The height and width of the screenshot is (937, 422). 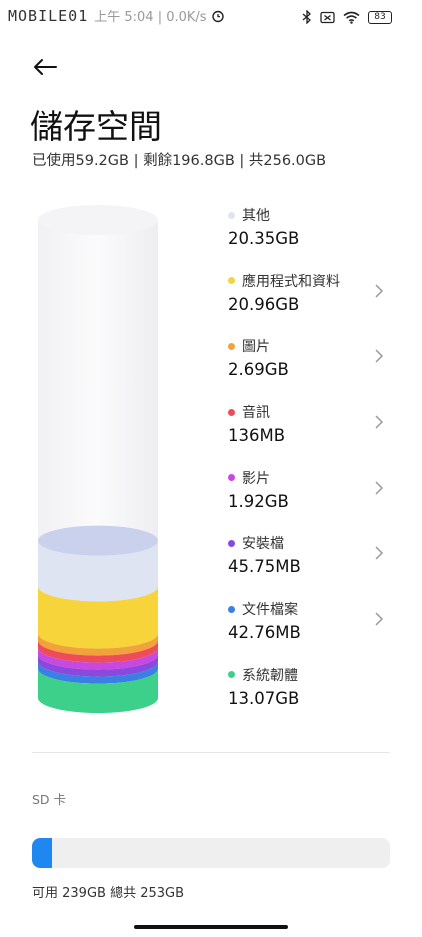 What do you see at coordinates (291, 281) in the screenshot?
I see `category-label: 應用程式和資料` at bounding box center [291, 281].